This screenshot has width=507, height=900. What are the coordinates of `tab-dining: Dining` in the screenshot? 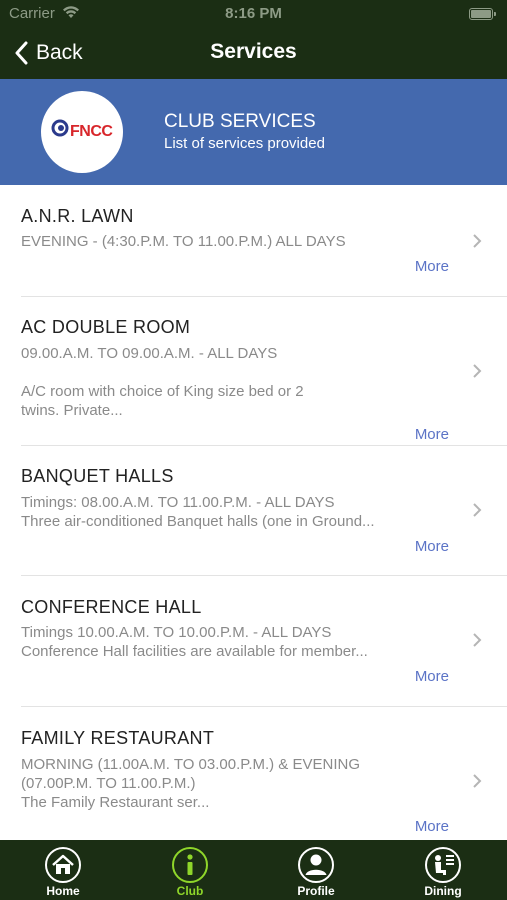 It's located at (443, 870).